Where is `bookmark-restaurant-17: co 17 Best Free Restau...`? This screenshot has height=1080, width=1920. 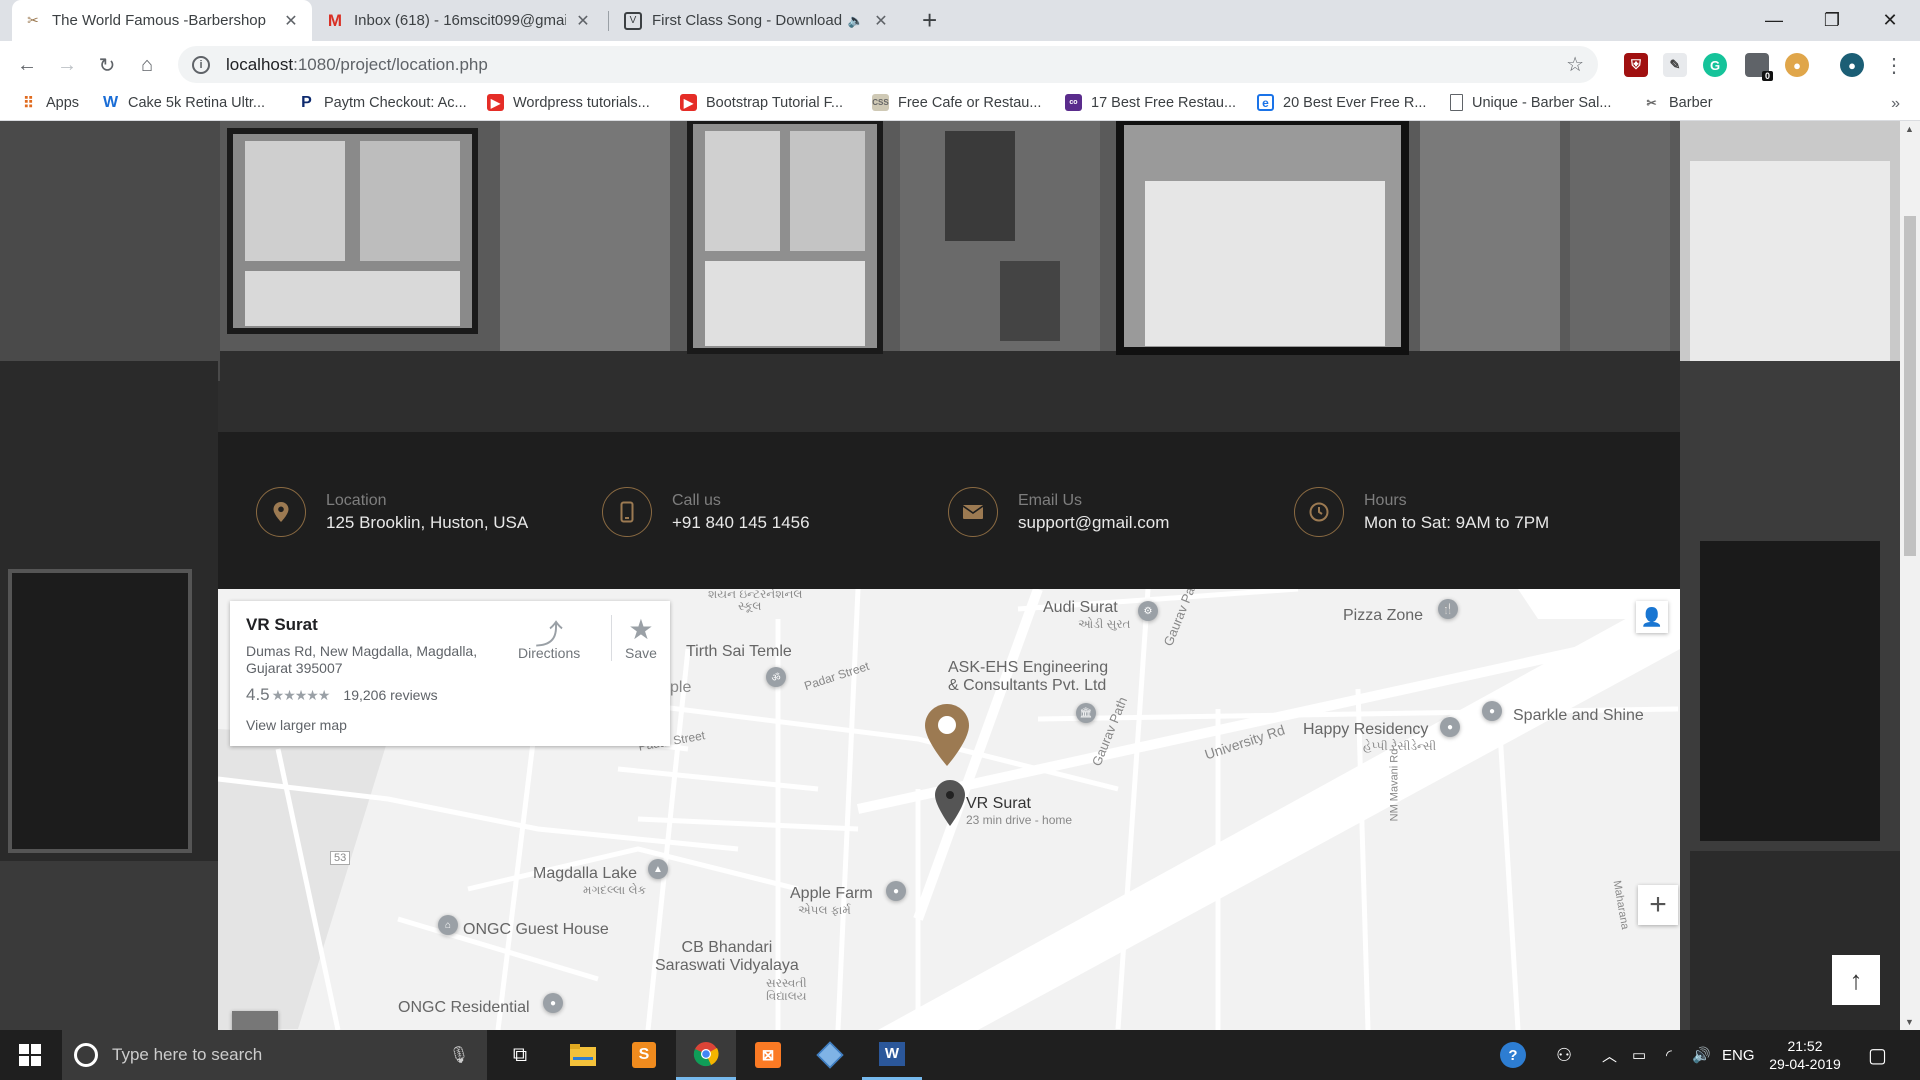
bookmark-restaurant-17: co 17 Best Free Restau... is located at coordinates (1150, 102).